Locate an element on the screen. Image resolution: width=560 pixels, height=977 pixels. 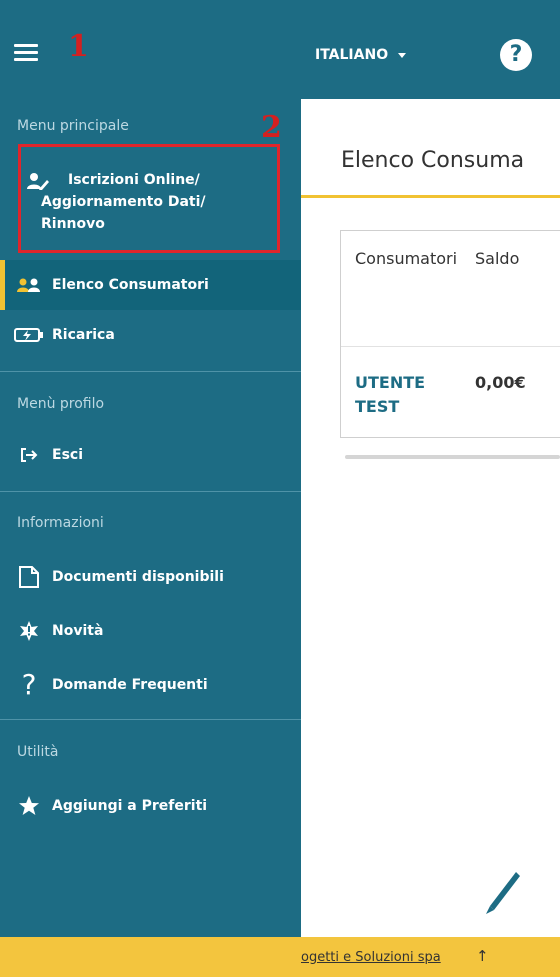
star-icon is located at coordinates (29, 806).